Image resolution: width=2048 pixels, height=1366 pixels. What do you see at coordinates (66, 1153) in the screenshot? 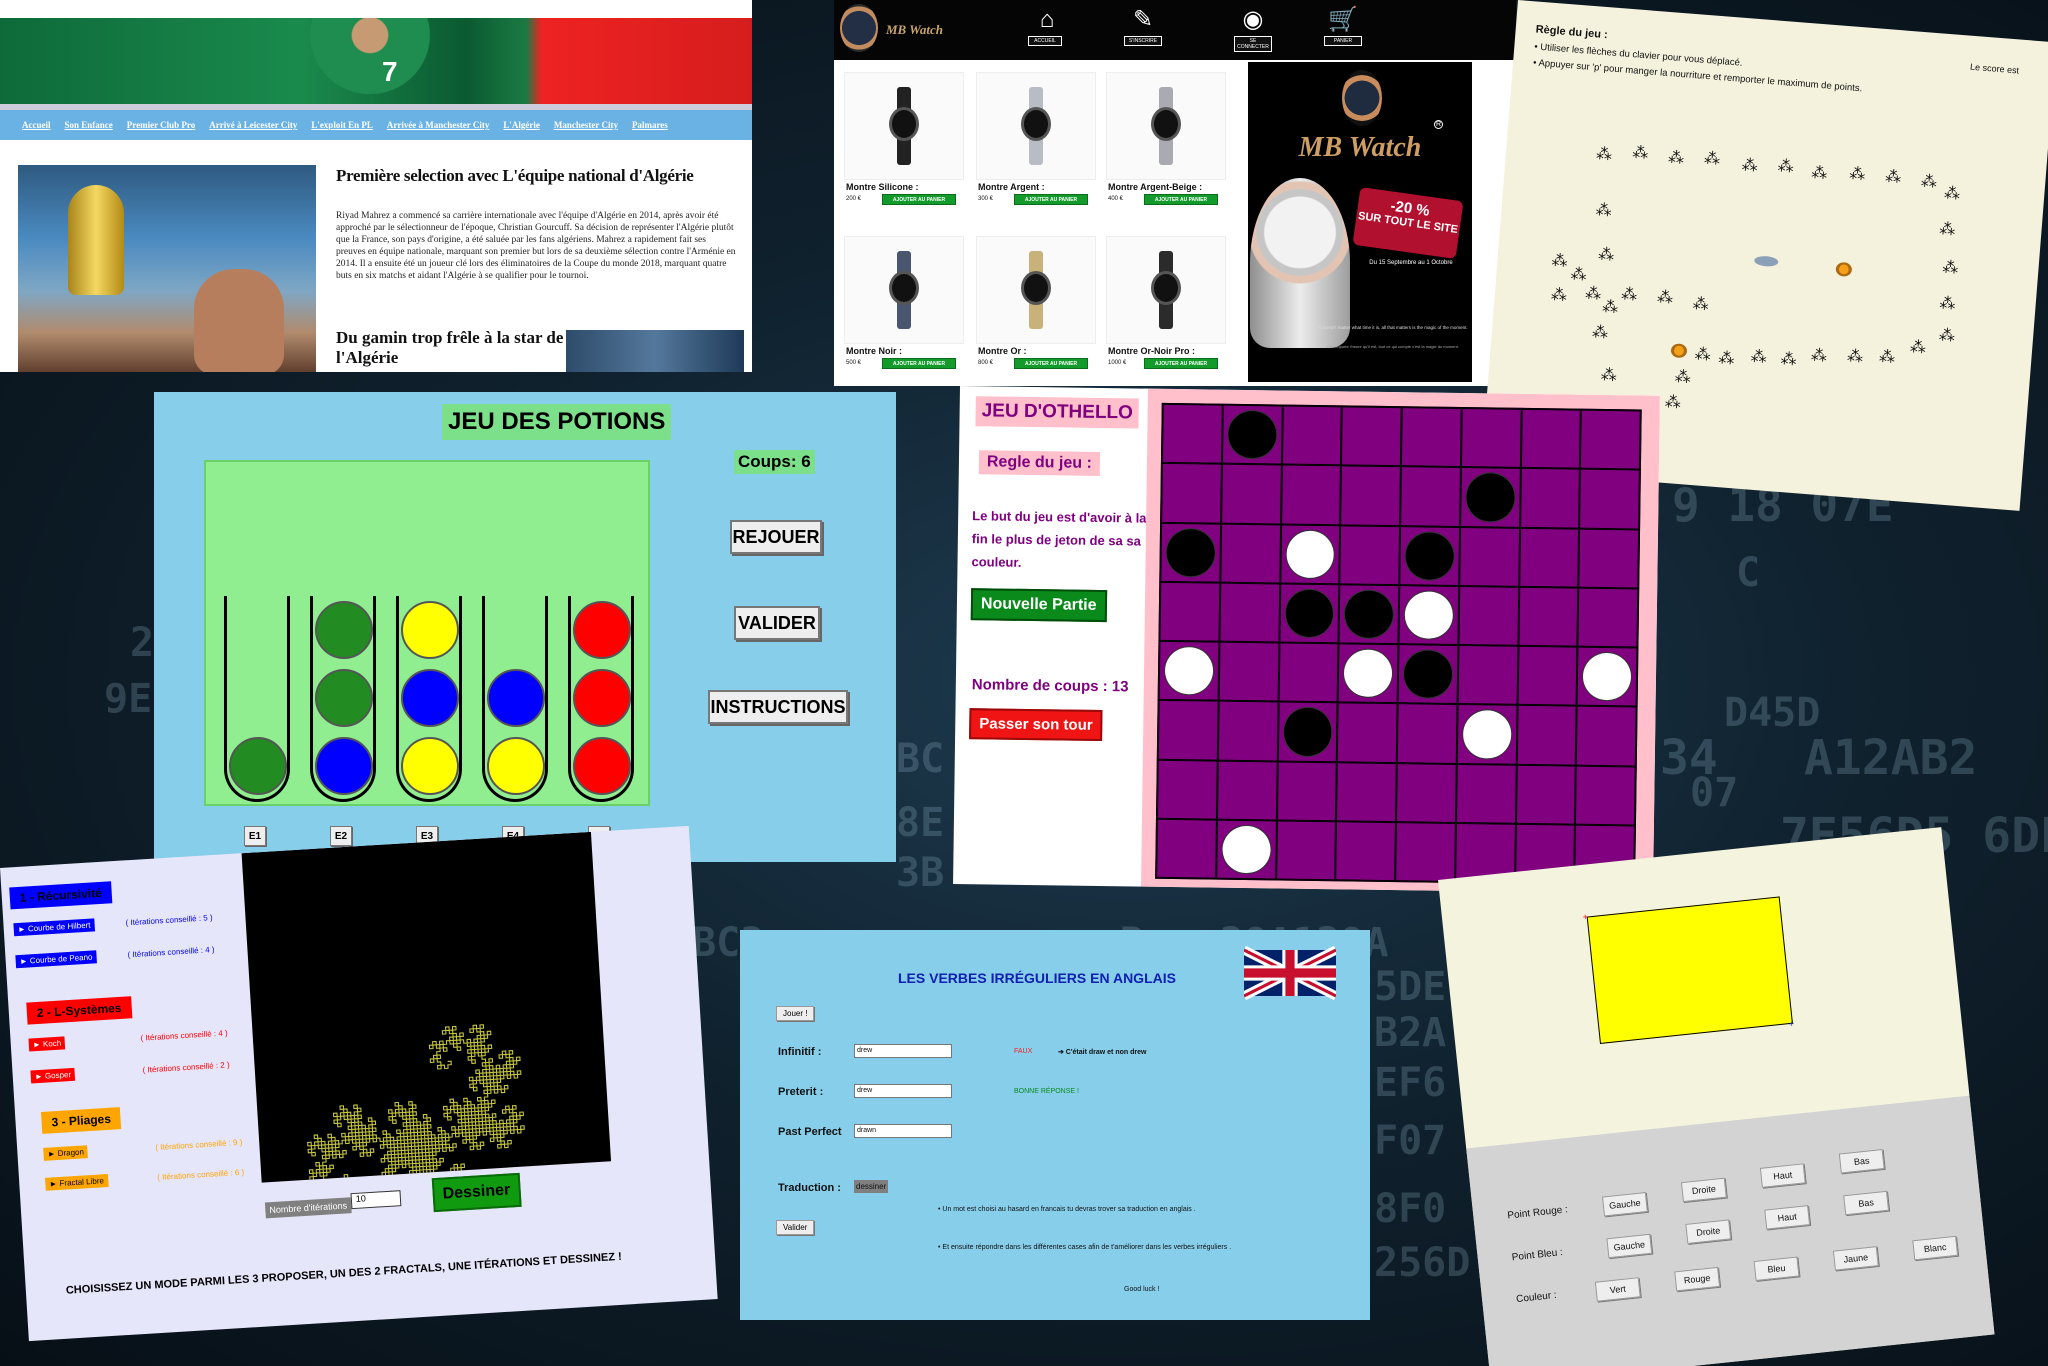
I see `fractal-option-button: ► Dragon` at bounding box center [66, 1153].